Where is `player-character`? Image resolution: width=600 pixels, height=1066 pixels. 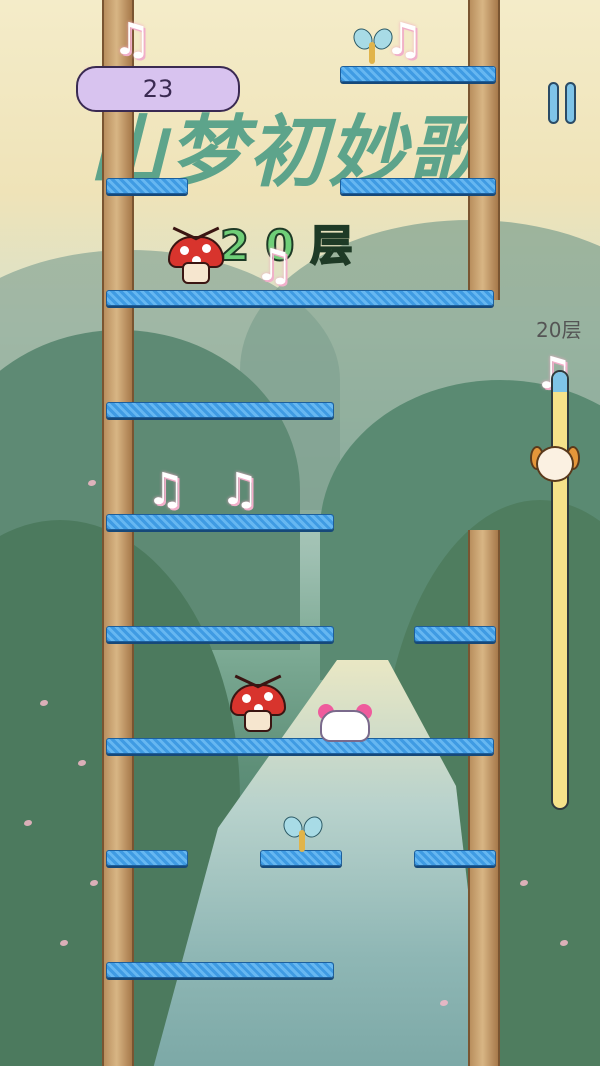 player-character is located at coordinates (345, 723).